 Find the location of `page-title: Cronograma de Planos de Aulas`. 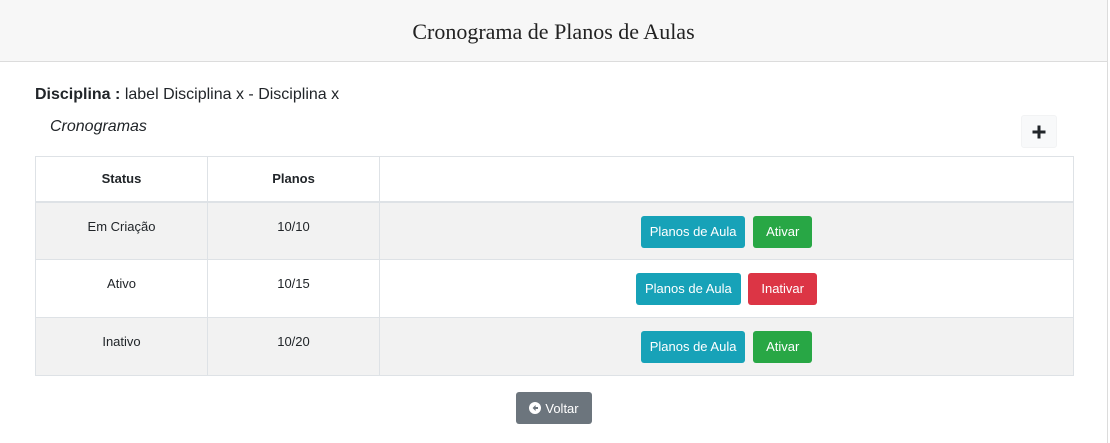

page-title: Cronograma de Planos de Aulas is located at coordinates (553, 31).